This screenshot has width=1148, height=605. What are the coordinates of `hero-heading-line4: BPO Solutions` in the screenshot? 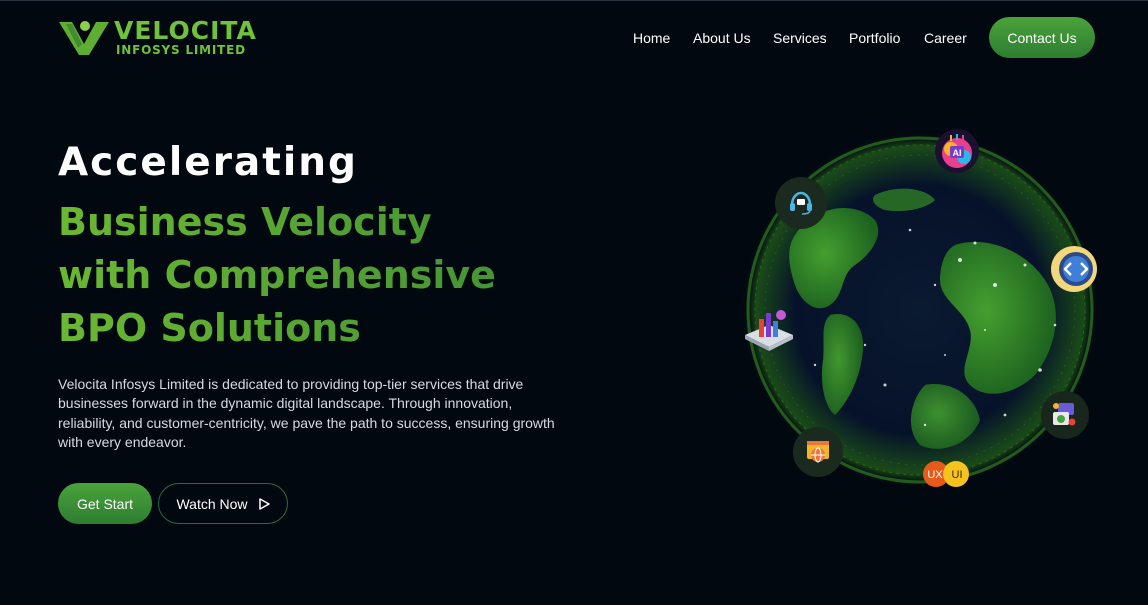 It's located at (209, 328).